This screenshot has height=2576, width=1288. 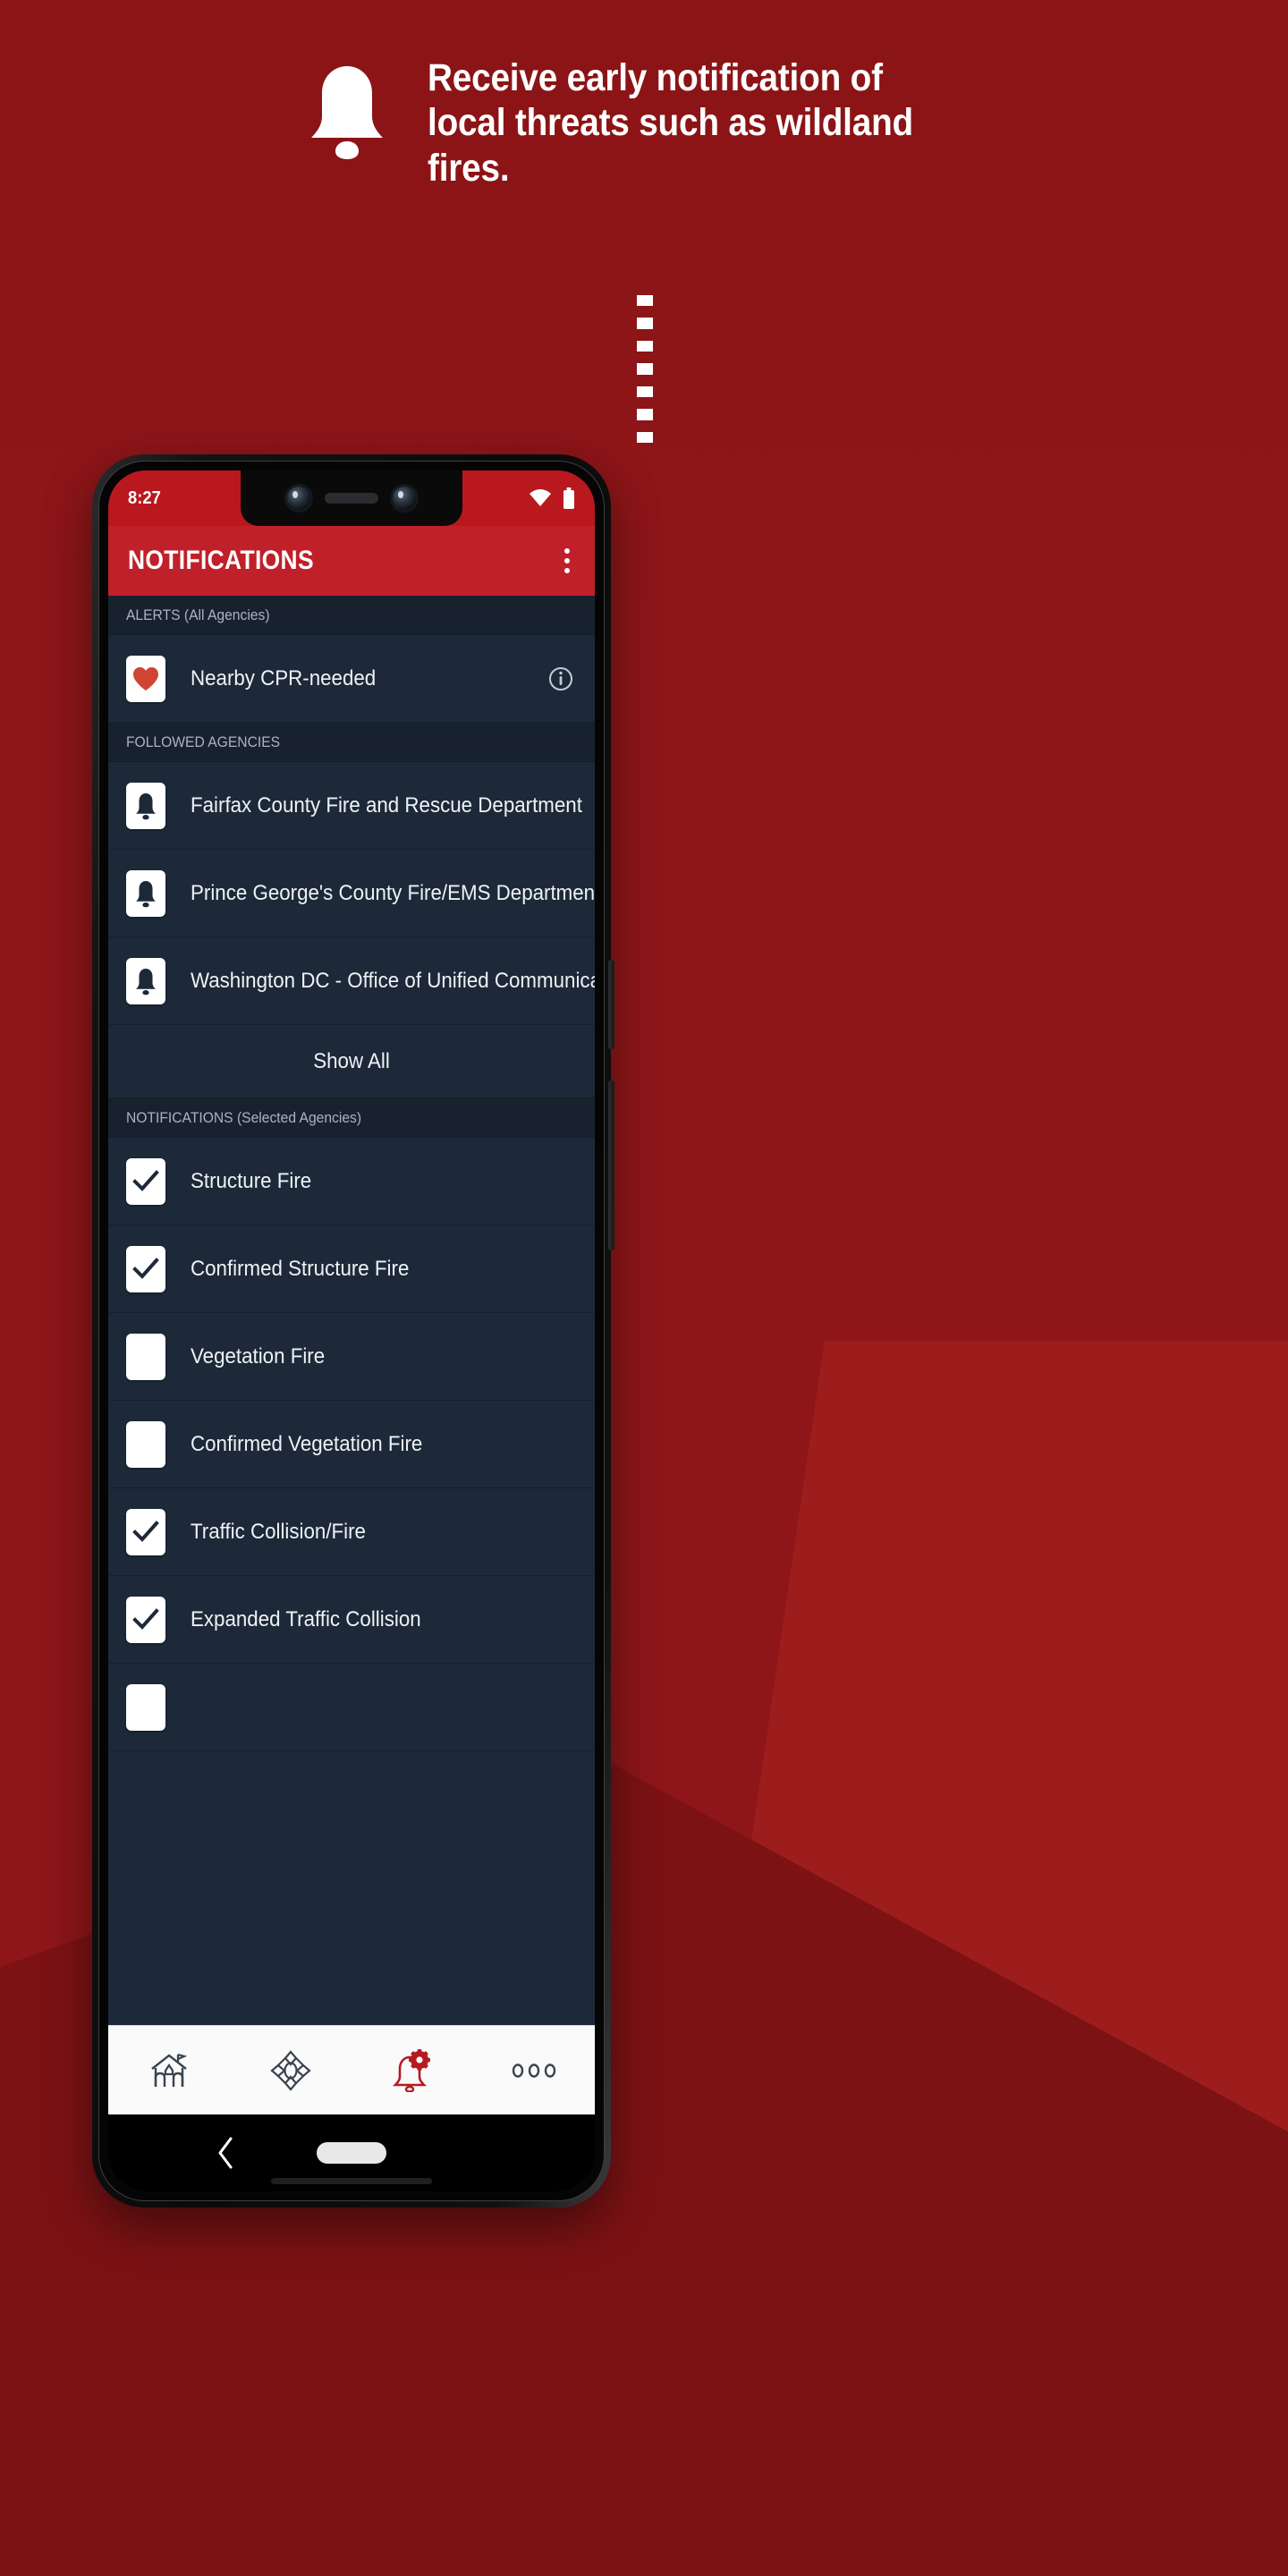 I want to click on show-all-button: Show All, so click(x=351, y=1061).